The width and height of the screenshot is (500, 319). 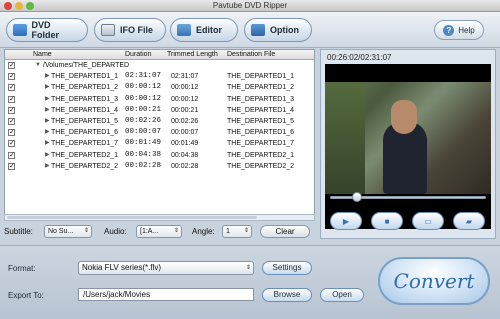 I want to click on open-folder-button: ▰, so click(x=469, y=221).